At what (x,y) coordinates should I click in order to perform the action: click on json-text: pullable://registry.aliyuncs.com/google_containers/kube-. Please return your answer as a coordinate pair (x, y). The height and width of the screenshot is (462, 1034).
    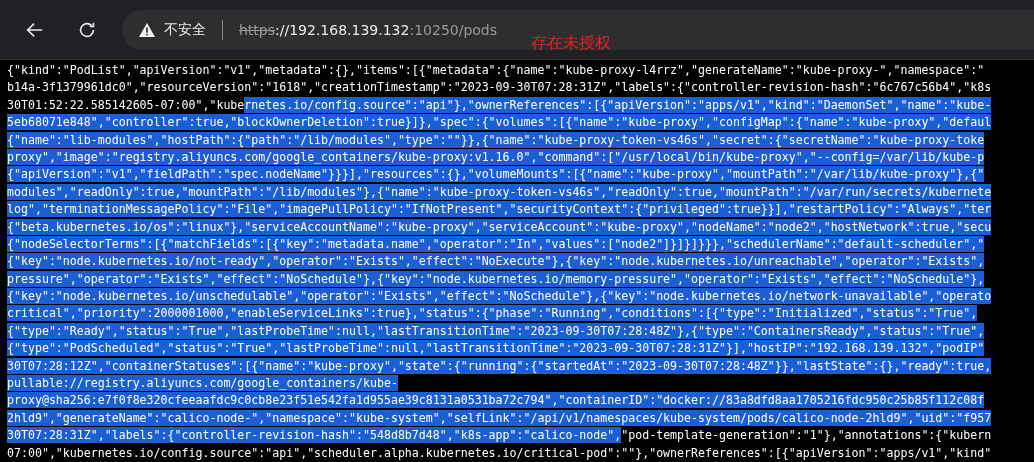
    Looking at the image, I should click on (202, 383).